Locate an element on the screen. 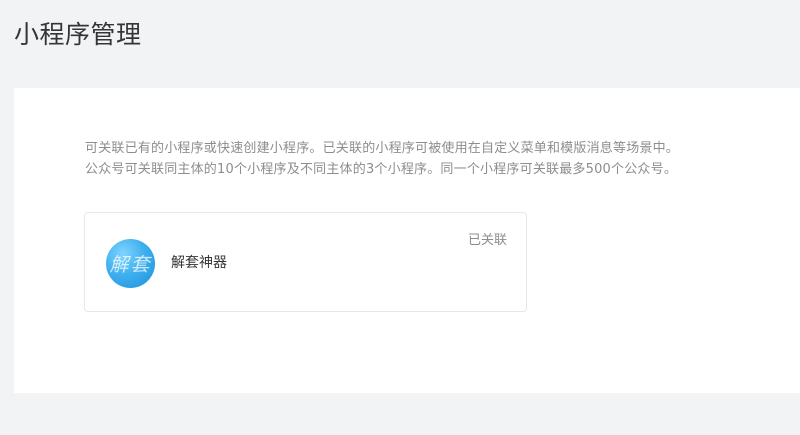 This screenshot has height=435, width=800. mini-program-avatar: 解套 is located at coordinates (130, 263).